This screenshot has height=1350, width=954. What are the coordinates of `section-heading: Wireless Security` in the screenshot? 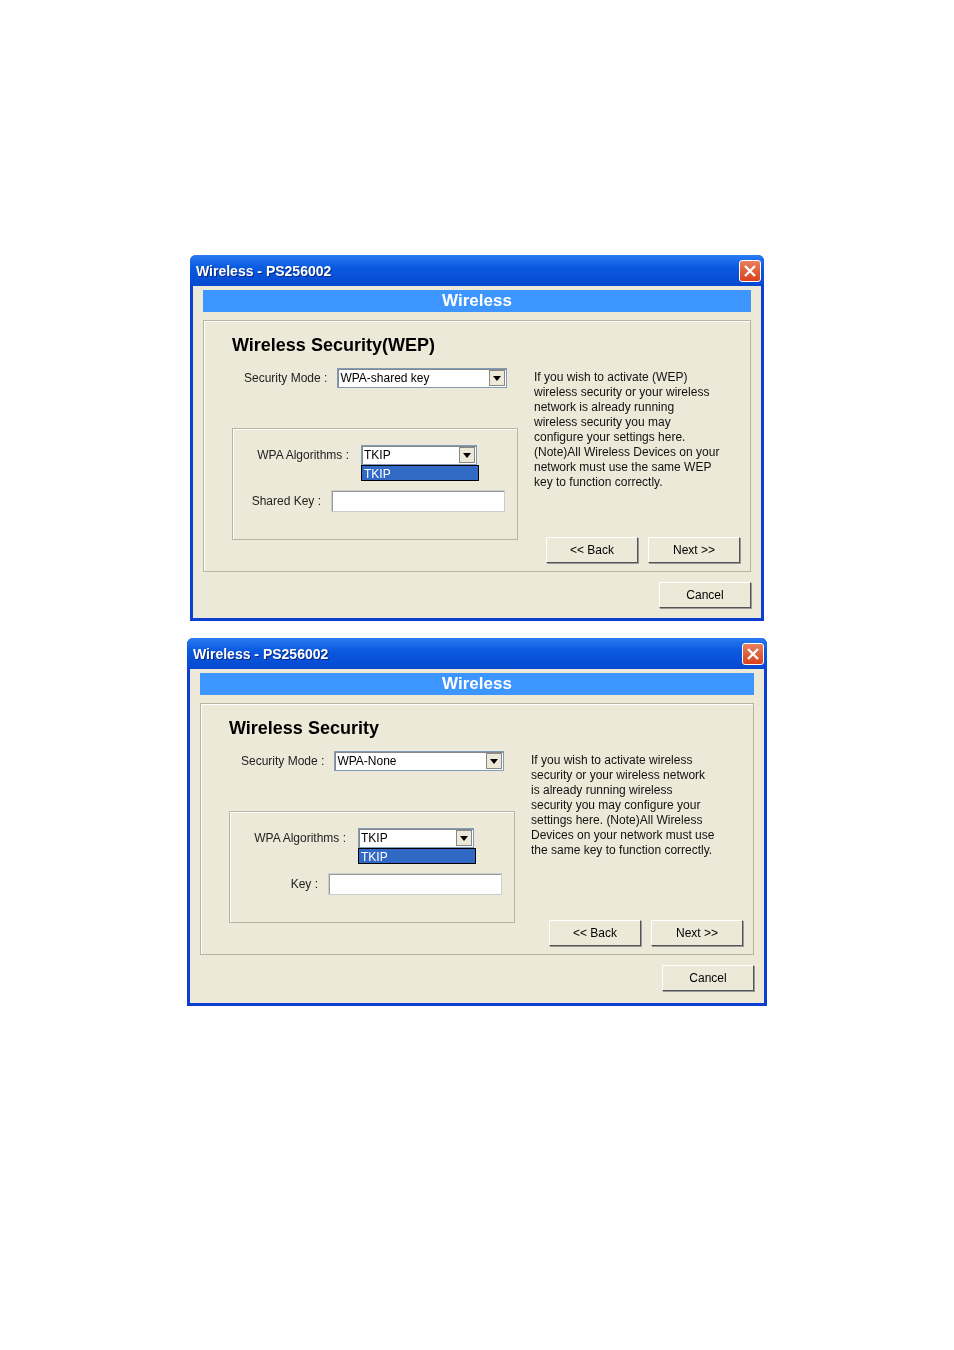 It's located at (304, 728).